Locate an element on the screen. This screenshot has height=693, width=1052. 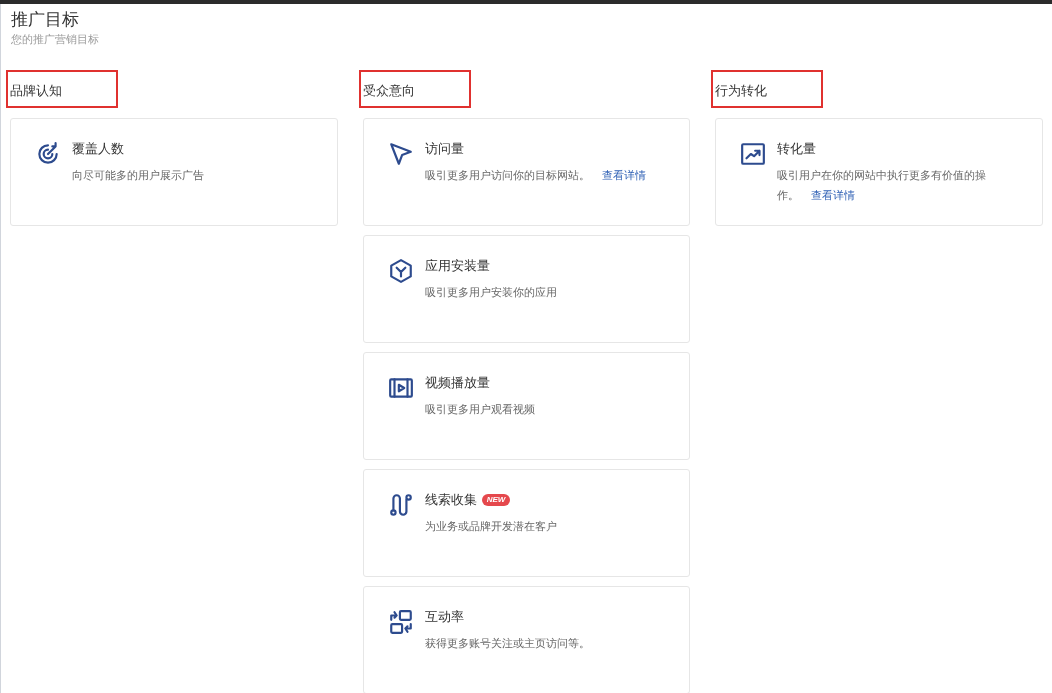
objective-card: 覆盖人数 向尽可能多的用户展示广告 is located at coordinates (174, 172).